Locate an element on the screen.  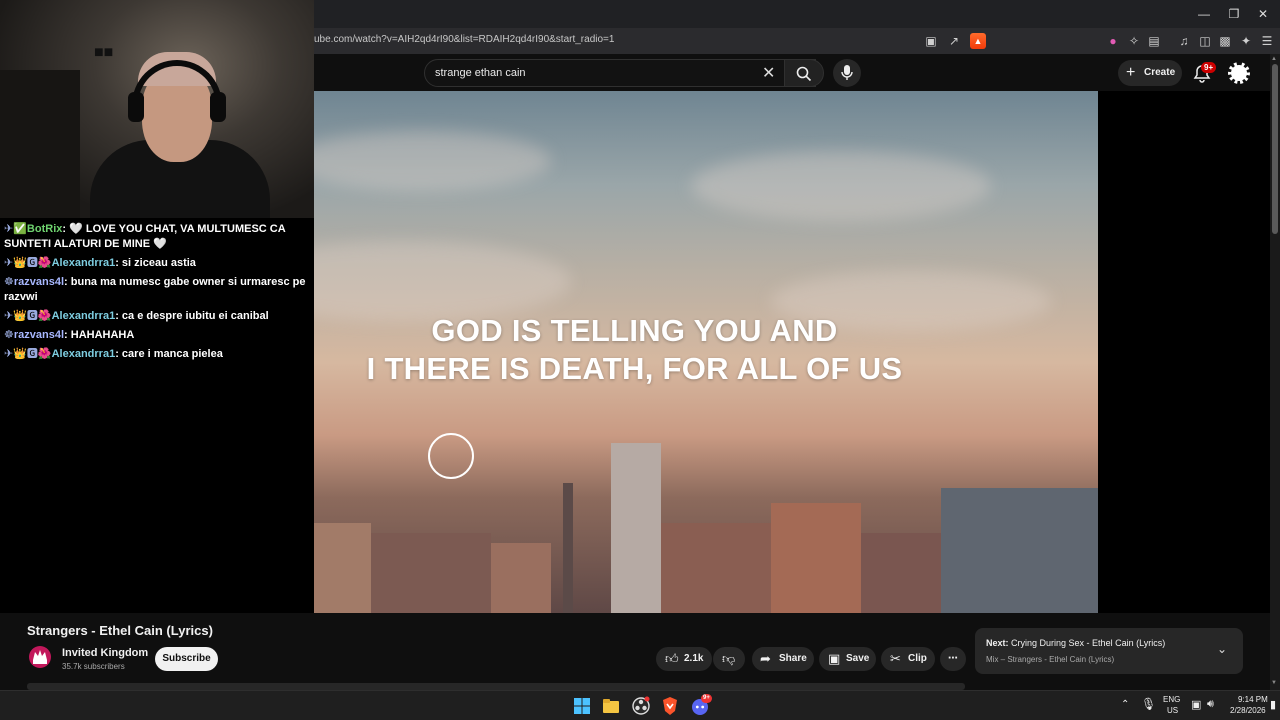
search-button is located at coordinates (804, 73).